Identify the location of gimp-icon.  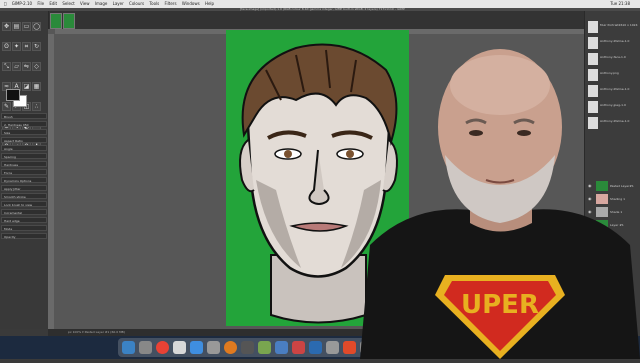
(247, 347).